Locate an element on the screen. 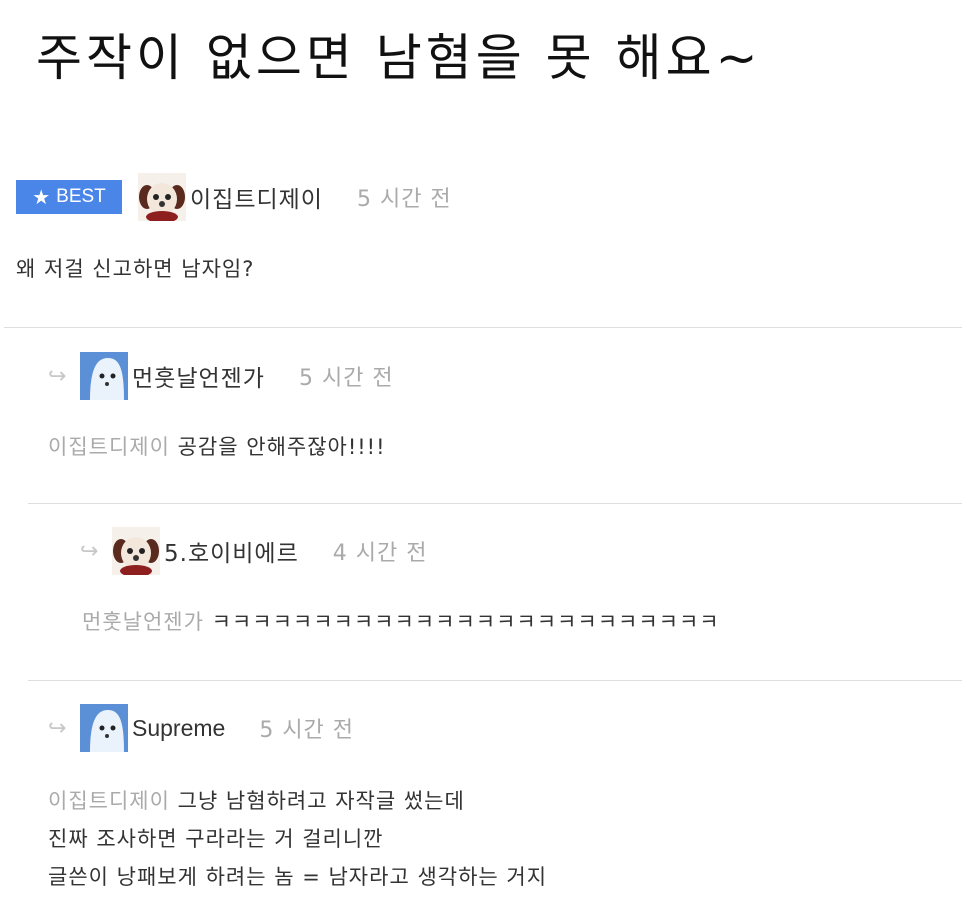 This screenshot has height=908, width=966. comment-text: 글쓴이 낭패보게 하려는 놈 = 남자라고 생각하는 거지 is located at coordinates (298, 877).